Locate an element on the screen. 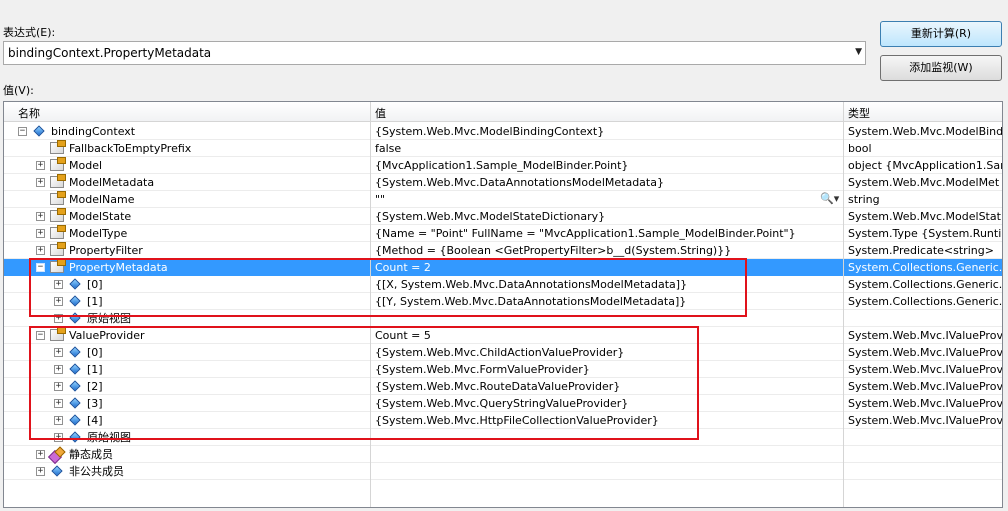 This screenshot has height=511, width=1008. column-divider-type is located at coordinates (843, 304).